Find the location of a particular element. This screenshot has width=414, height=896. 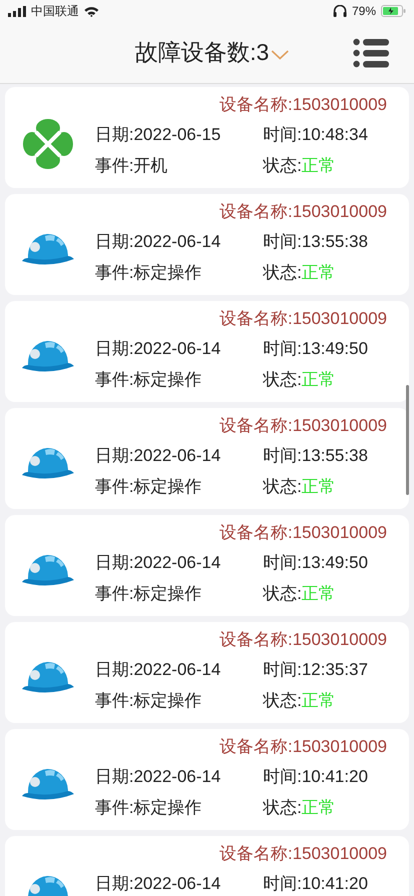

battery-icon is located at coordinates (393, 11).